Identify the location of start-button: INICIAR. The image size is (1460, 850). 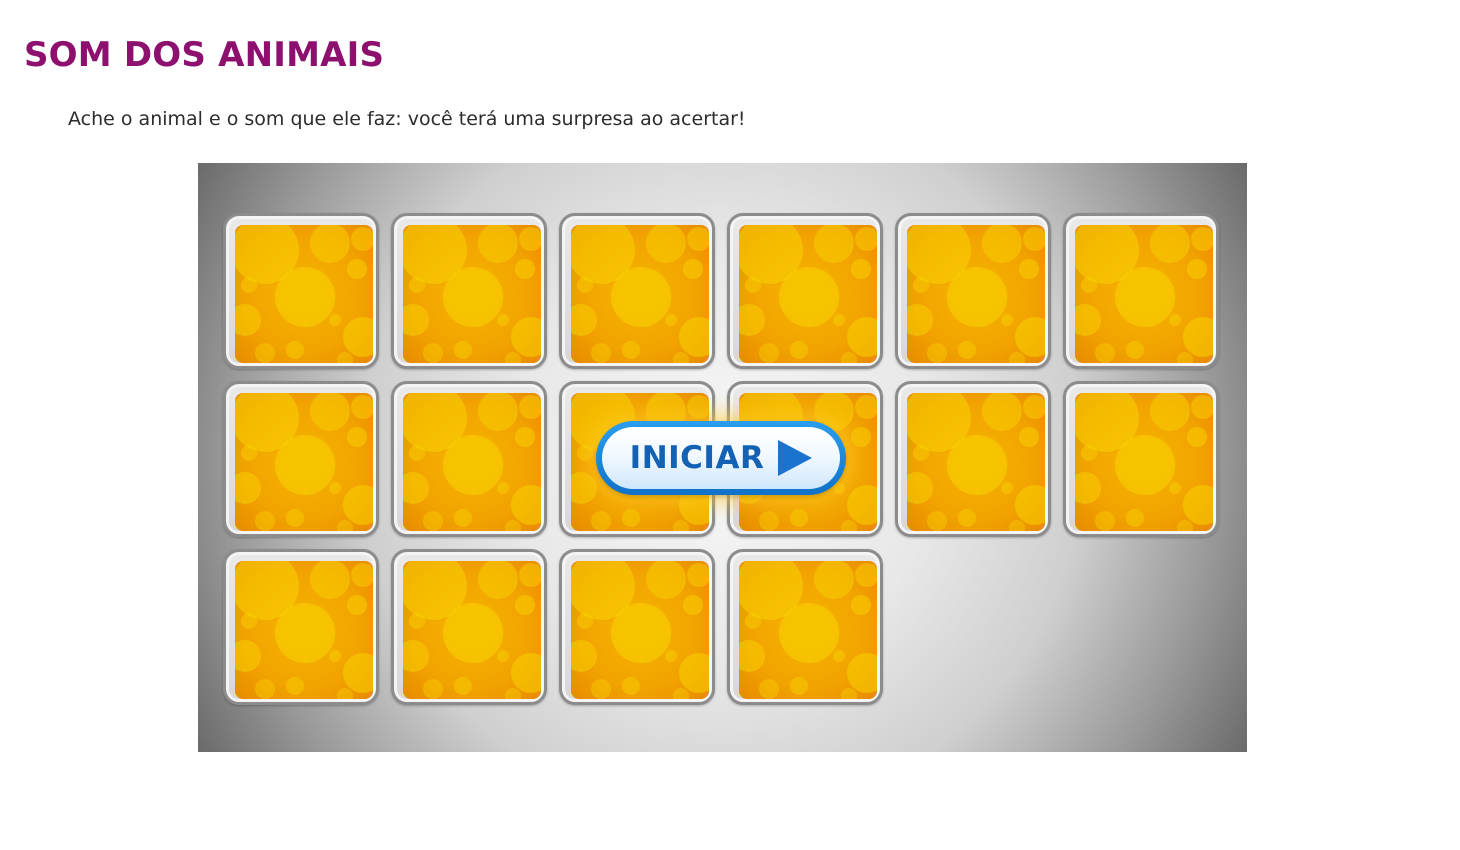
(721, 458).